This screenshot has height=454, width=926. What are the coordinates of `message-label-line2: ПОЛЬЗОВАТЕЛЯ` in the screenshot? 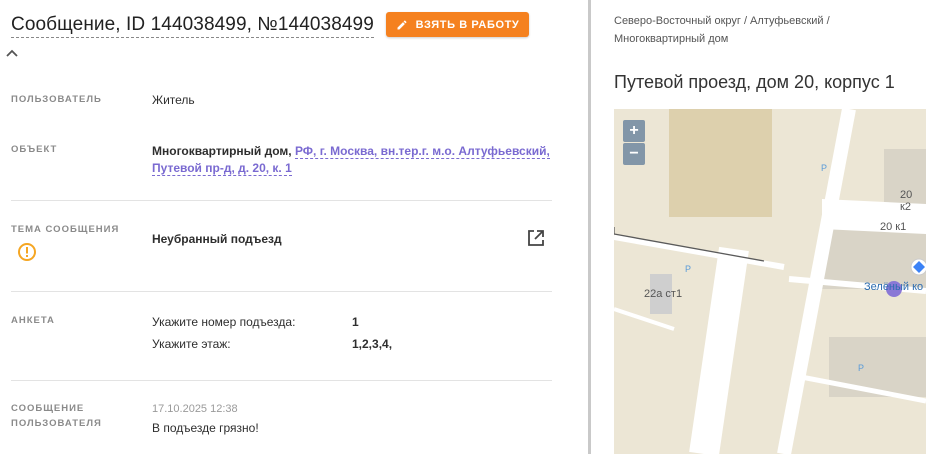 It's located at (56, 423).